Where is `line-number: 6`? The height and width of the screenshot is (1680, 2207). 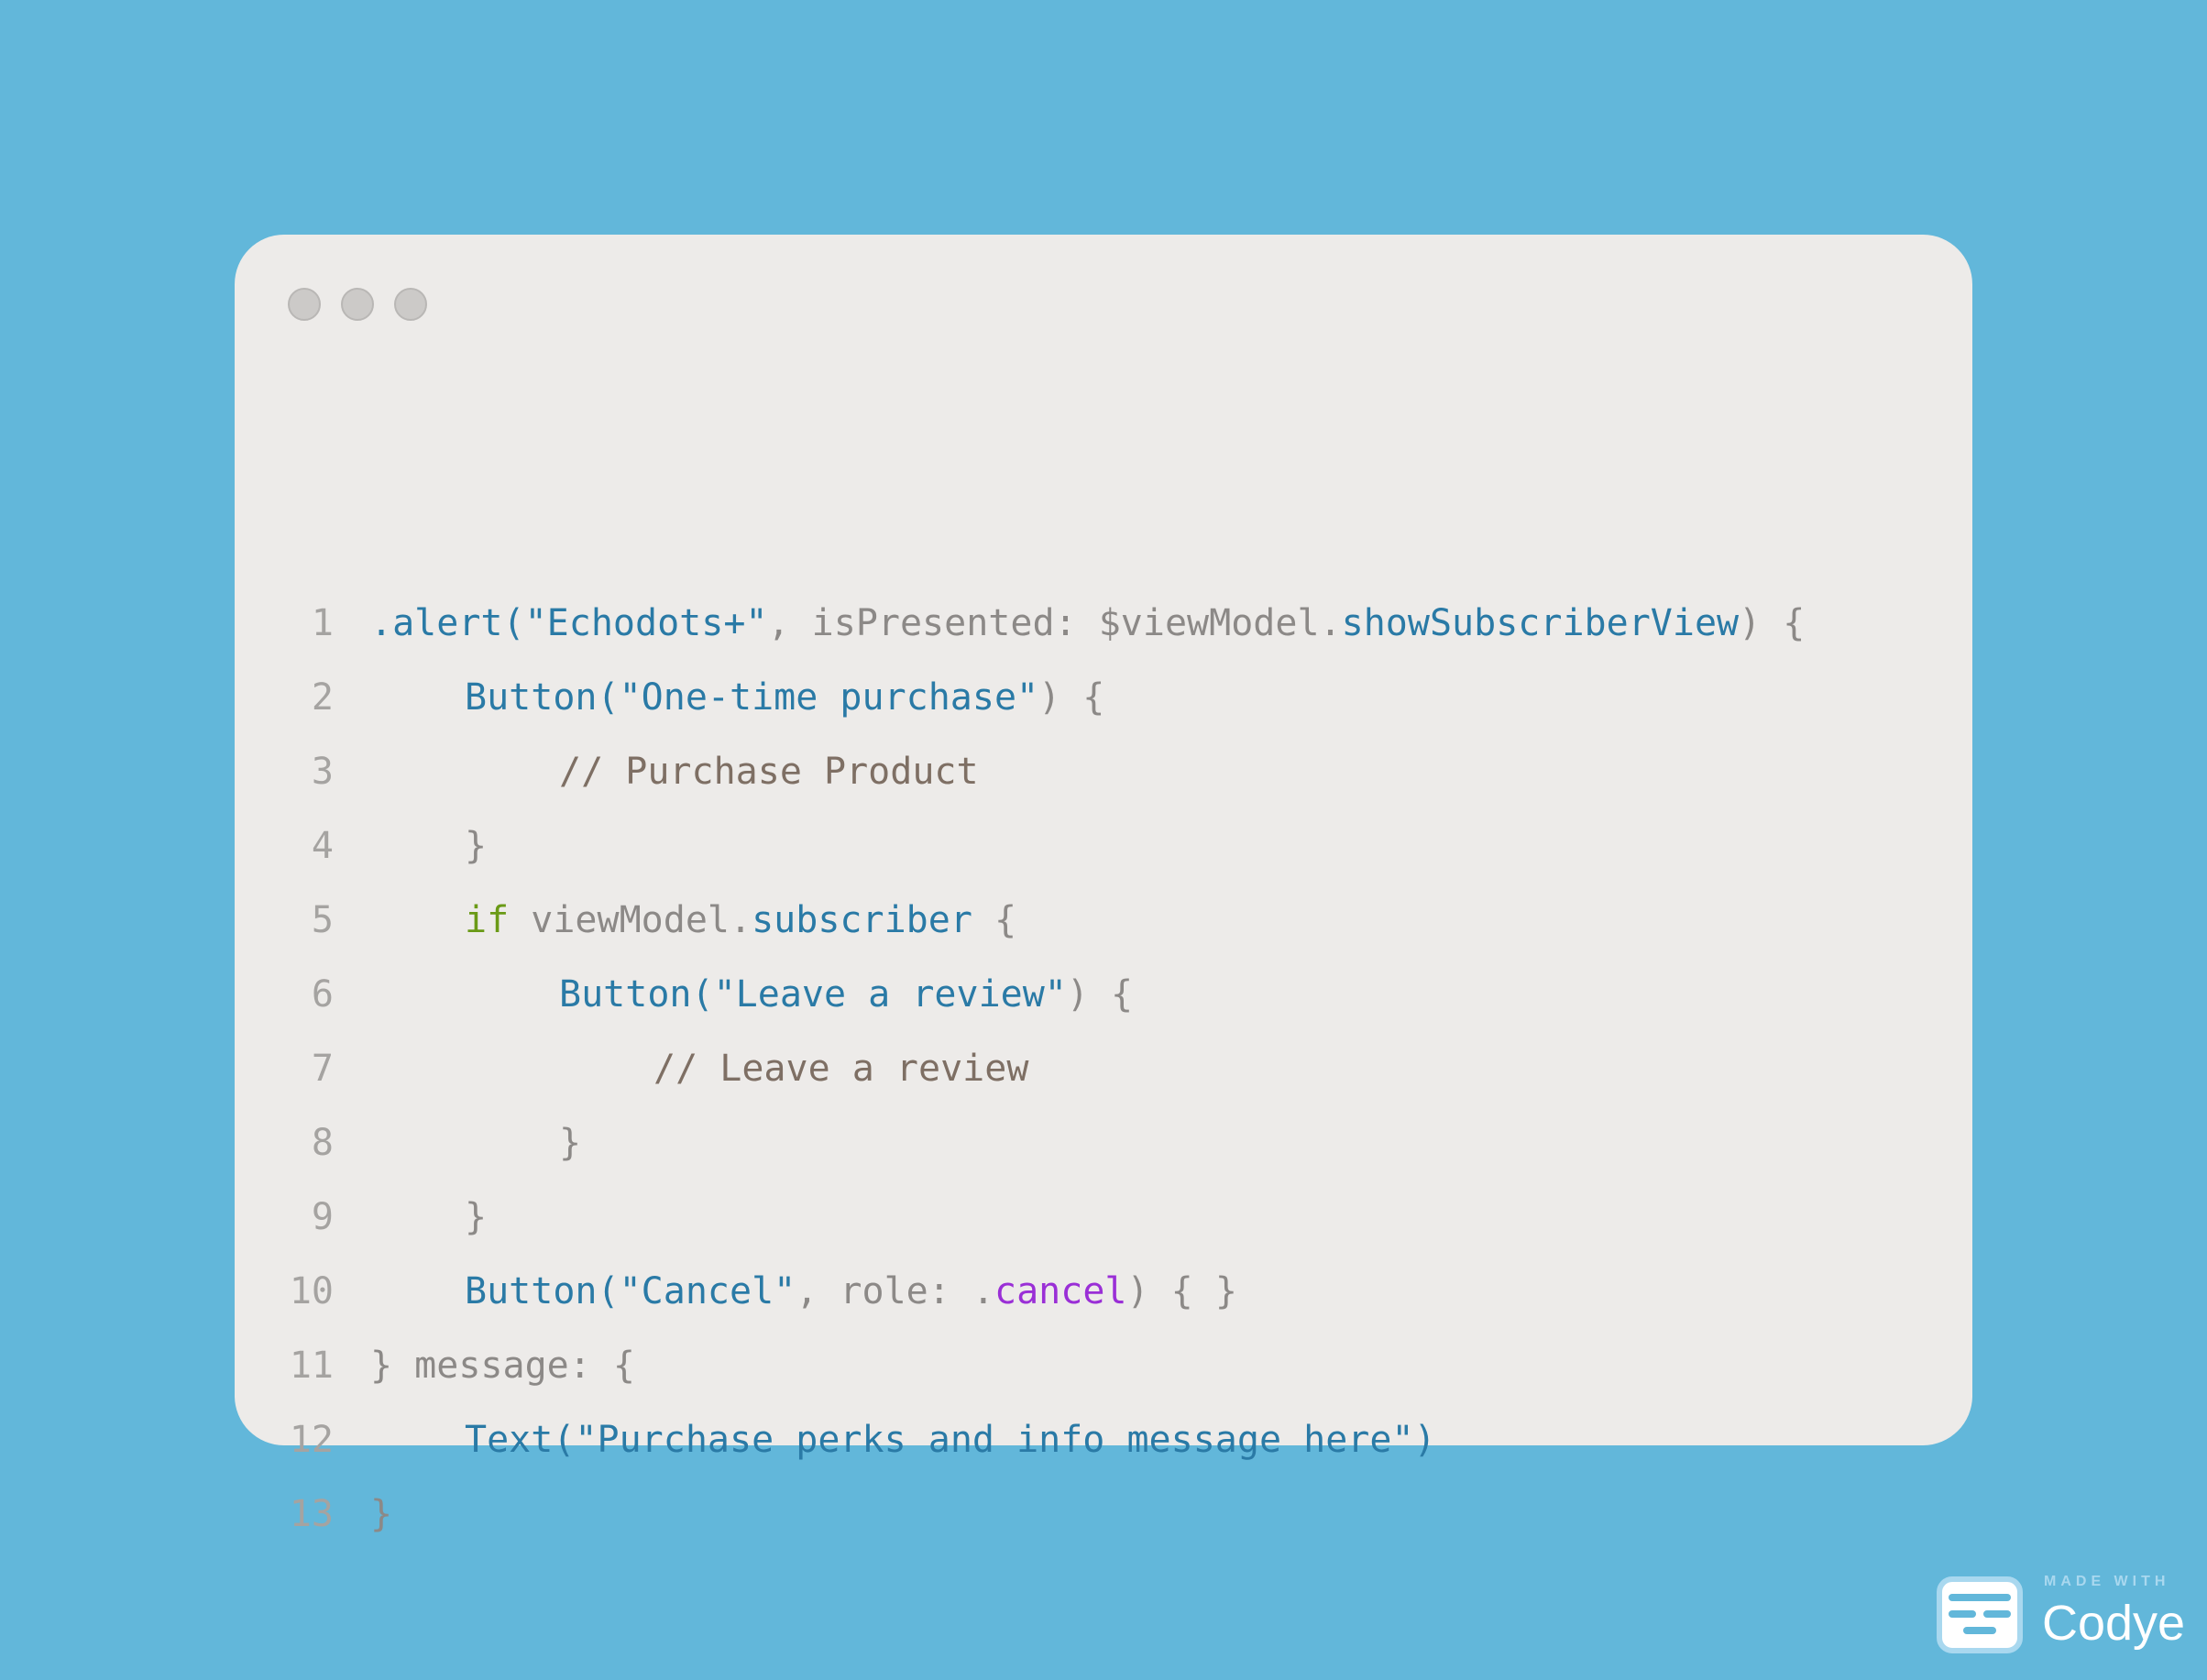 line-number: 6 is located at coordinates (322, 994).